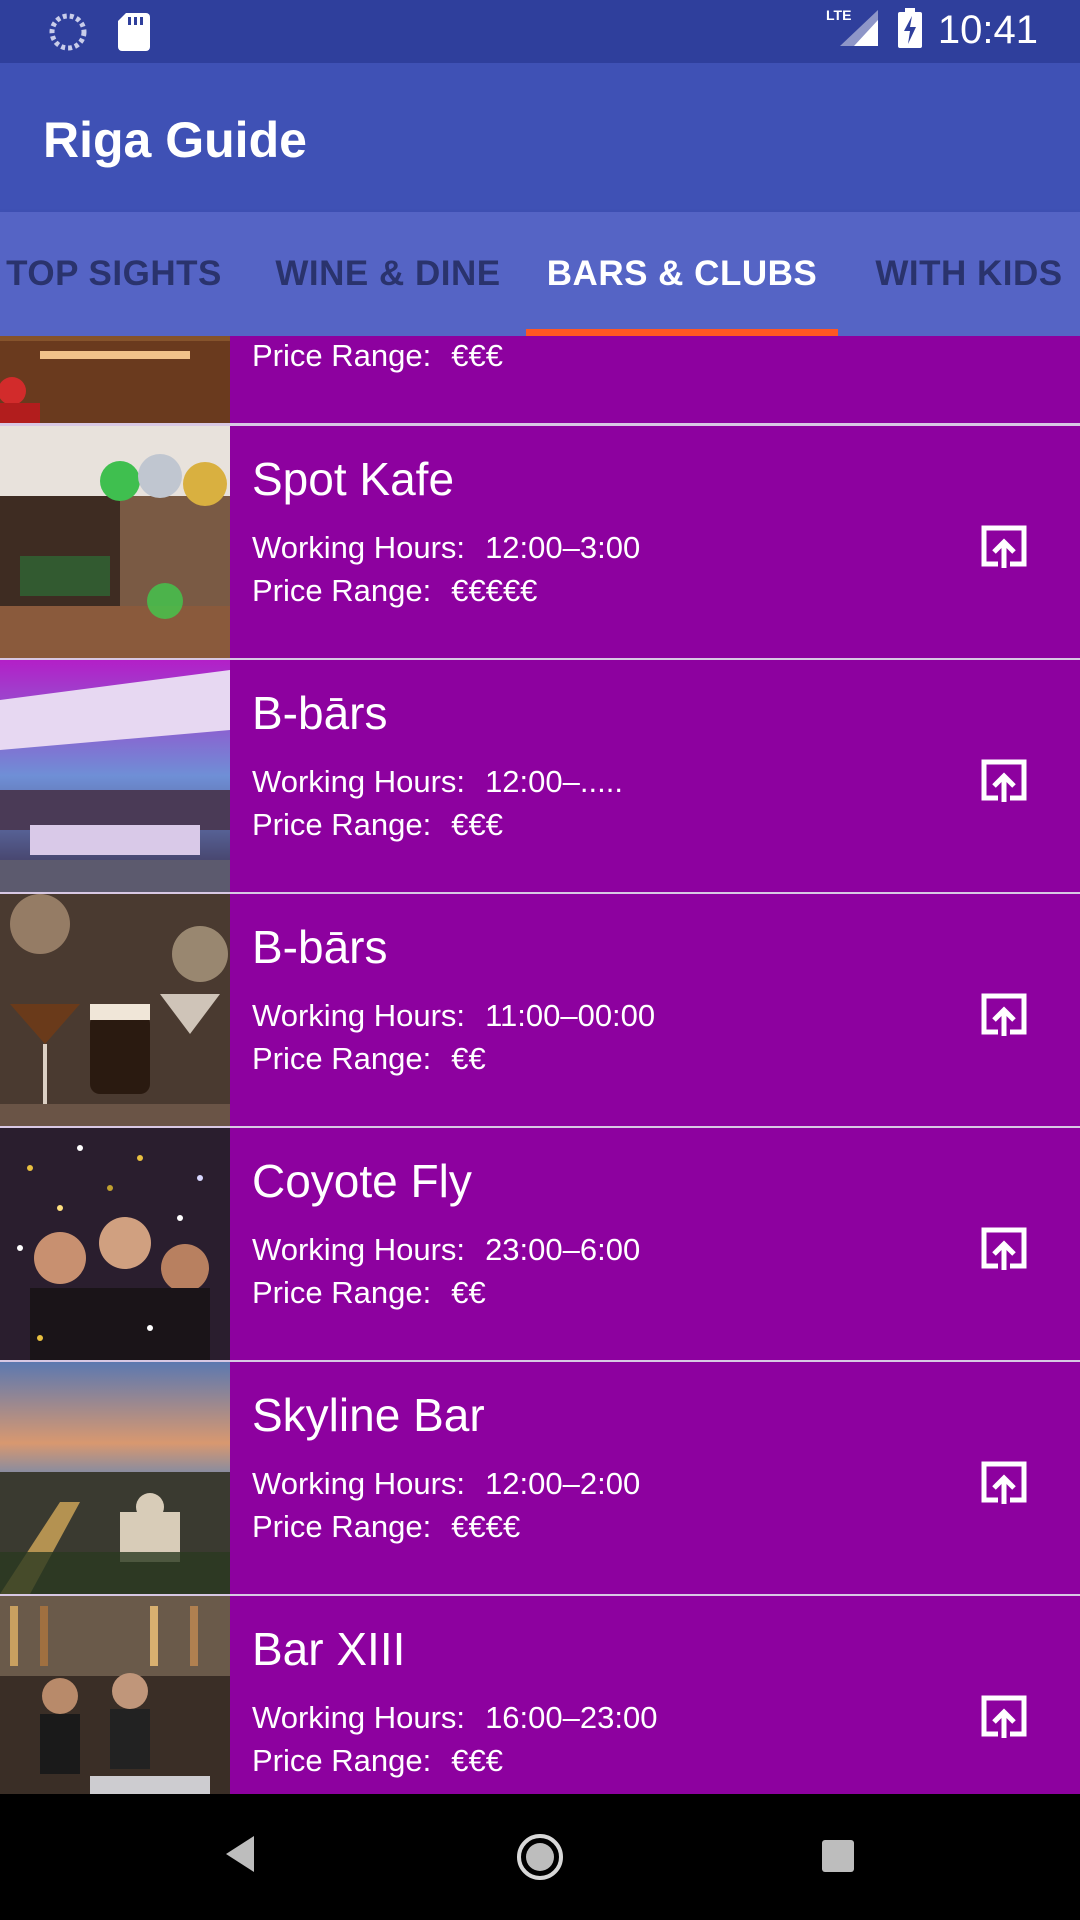 The width and height of the screenshot is (1080, 1920). What do you see at coordinates (454, 1015) in the screenshot?
I see `working-hours: Working Hours: 11:00–00:00` at bounding box center [454, 1015].